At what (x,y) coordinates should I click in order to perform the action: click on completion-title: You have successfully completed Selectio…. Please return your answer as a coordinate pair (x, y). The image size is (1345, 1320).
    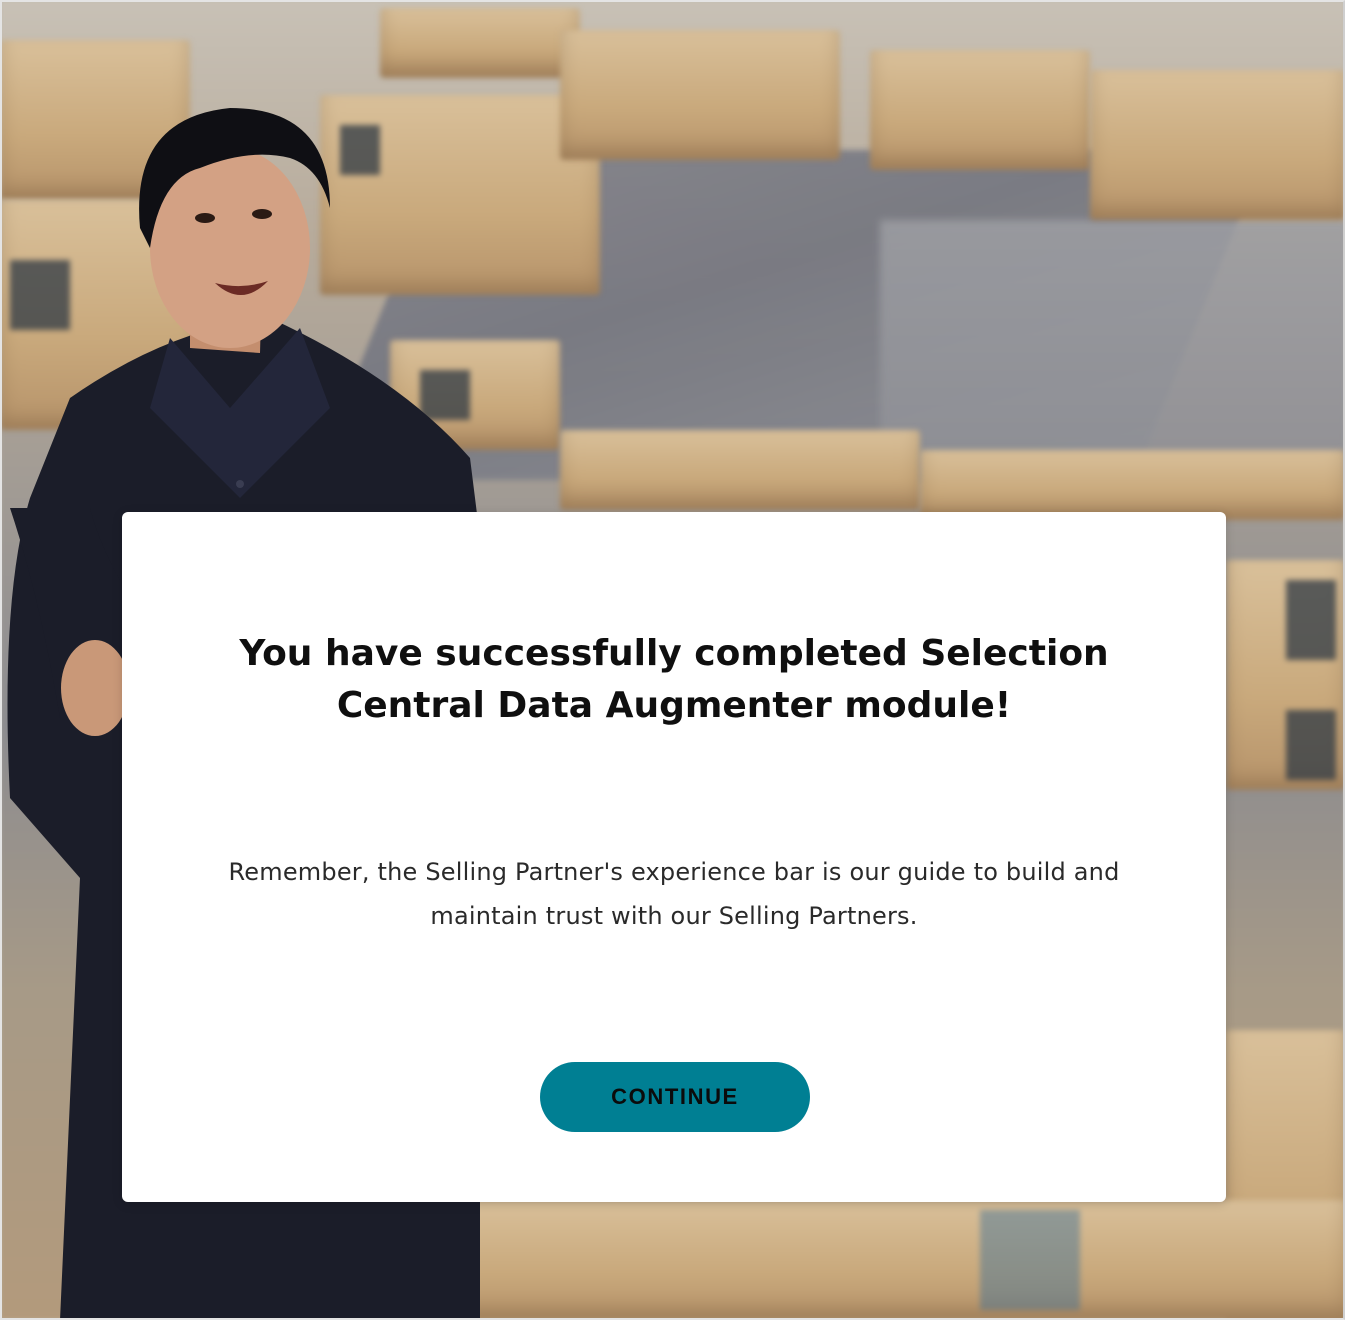
    Looking at the image, I should click on (674, 679).